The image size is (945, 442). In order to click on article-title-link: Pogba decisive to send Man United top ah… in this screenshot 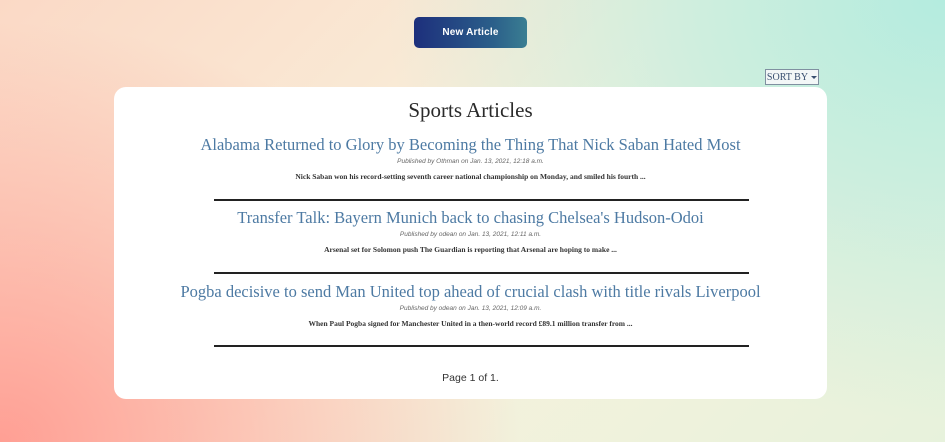, I will do `click(470, 292)`.